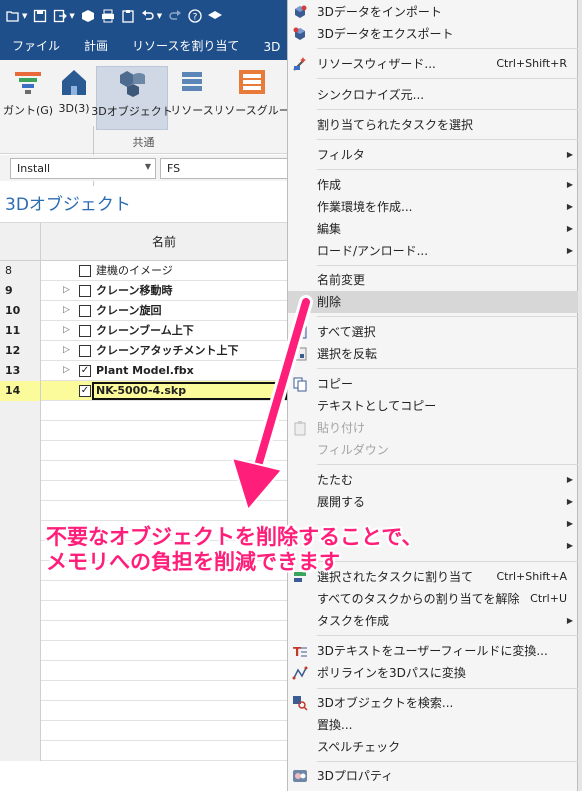 This screenshot has height=791, width=582. What do you see at coordinates (128, 16) in the screenshot?
I see `clipboard-icon` at bounding box center [128, 16].